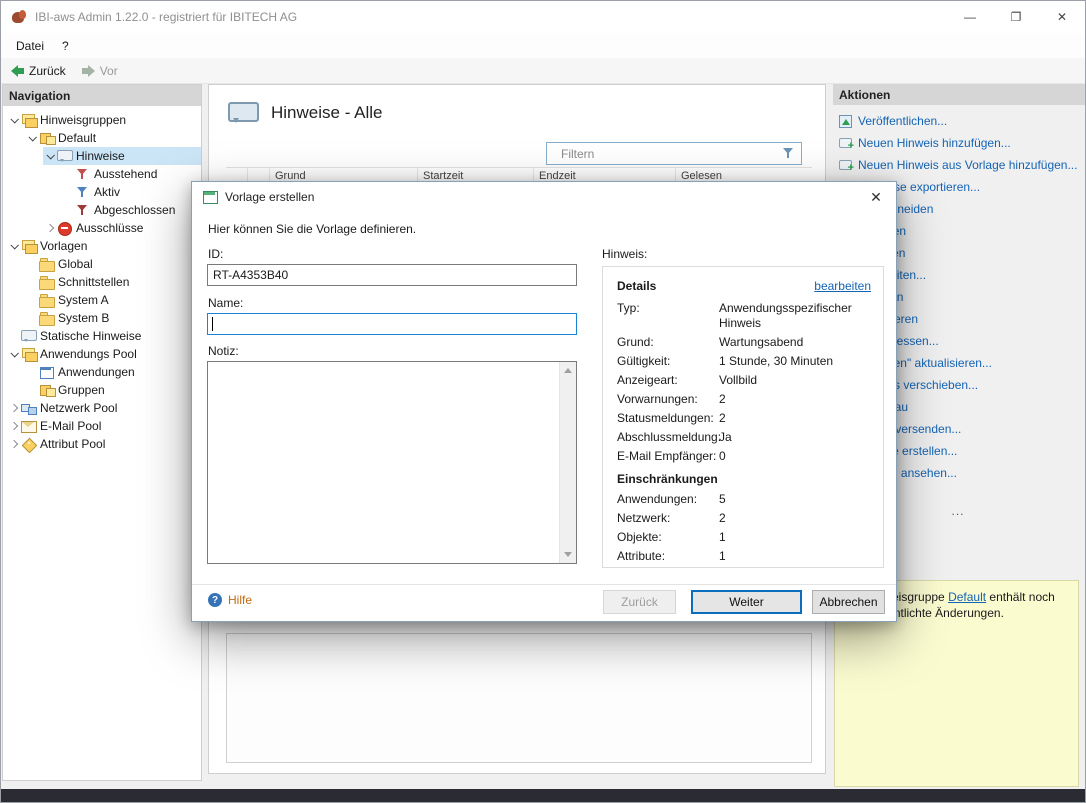 This screenshot has width=1086, height=803. What do you see at coordinates (789, 153) in the screenshot?
I see `filter-funnel-icon` at bounding box center [789, 153].